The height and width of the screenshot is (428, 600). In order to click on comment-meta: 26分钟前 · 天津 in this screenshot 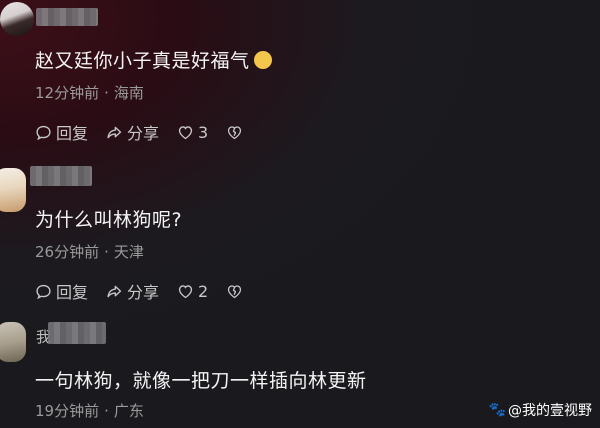, I will do `click(89, 251)`.